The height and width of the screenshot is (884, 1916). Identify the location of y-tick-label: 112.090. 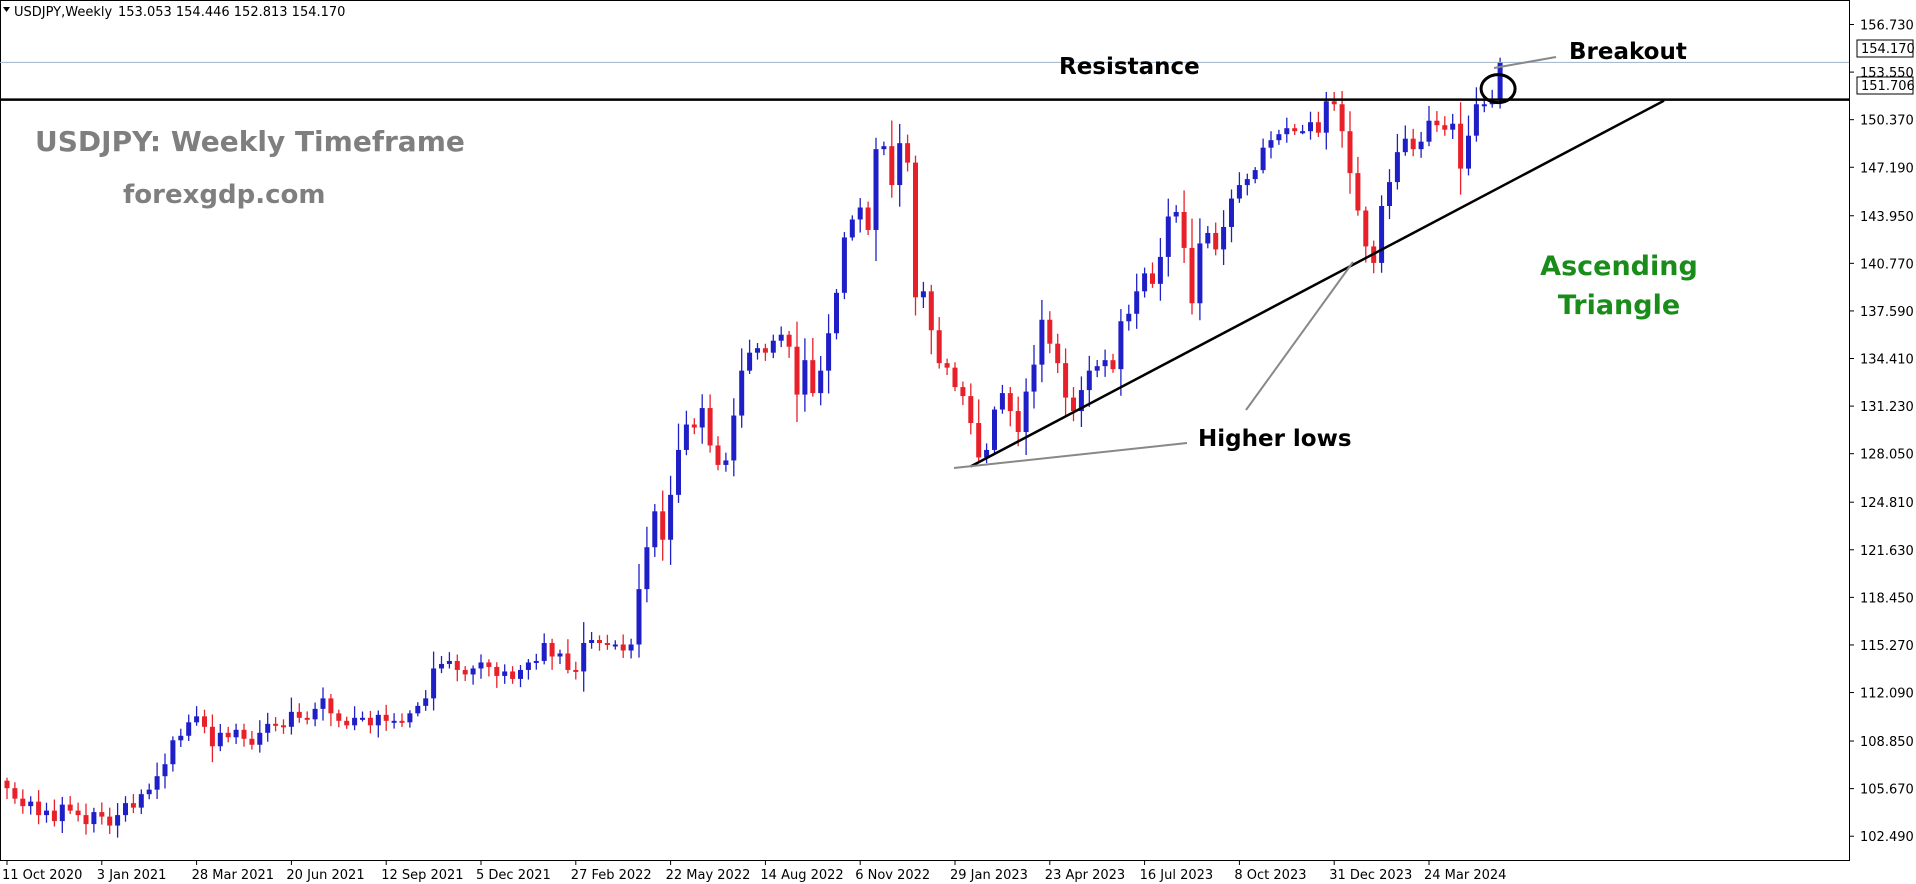
(1887, 694).